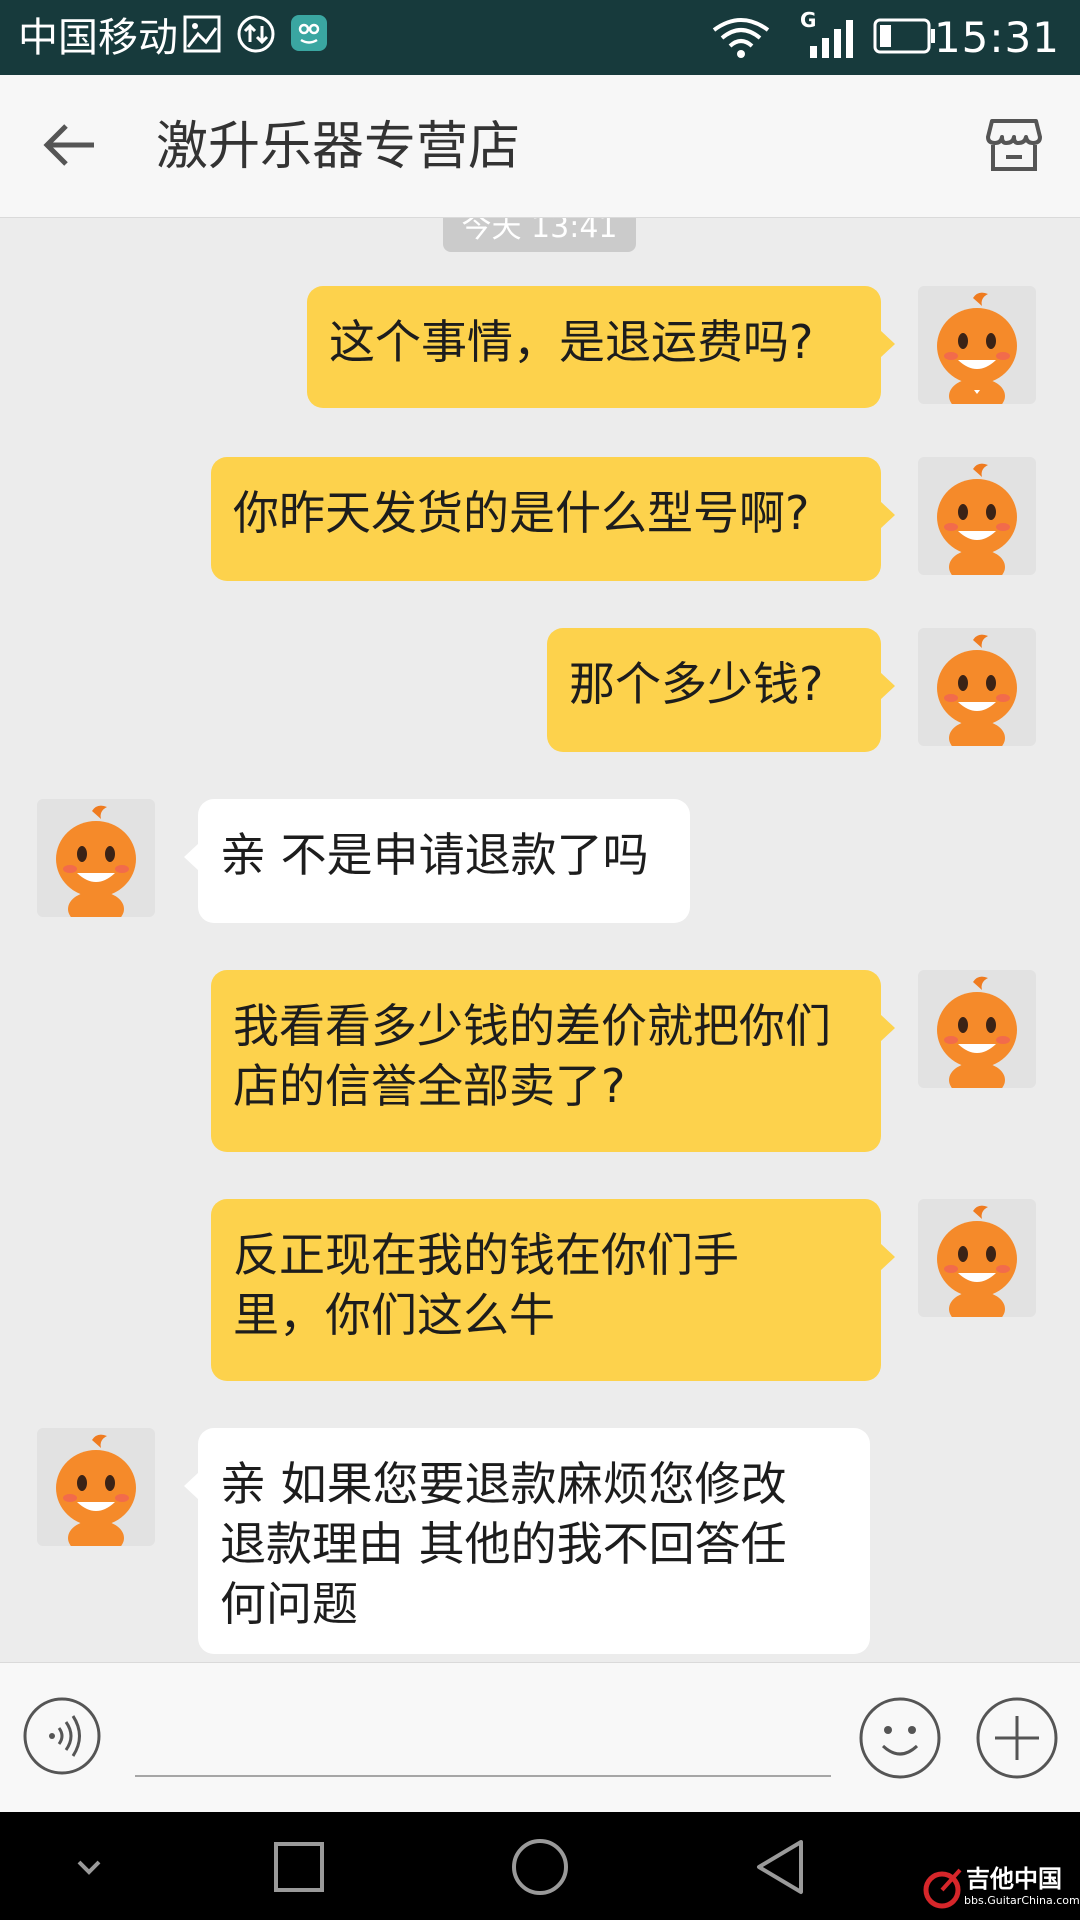 The width and height of the screenshot is (1080, 1920). I want to click on message-bubble-incoming: 亲 如果您要退款麻烦您修改 退款理由 其他的我不回答任 何问题, so click(527, 1541).